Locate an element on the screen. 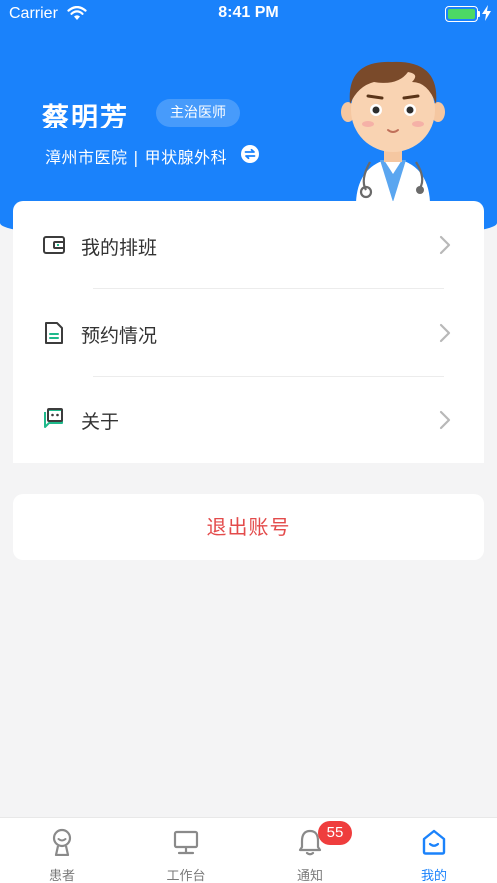 This screenshot has width=497, height=883. menu-item-appointments: 预约情况 is located at coordinates (248, 332).